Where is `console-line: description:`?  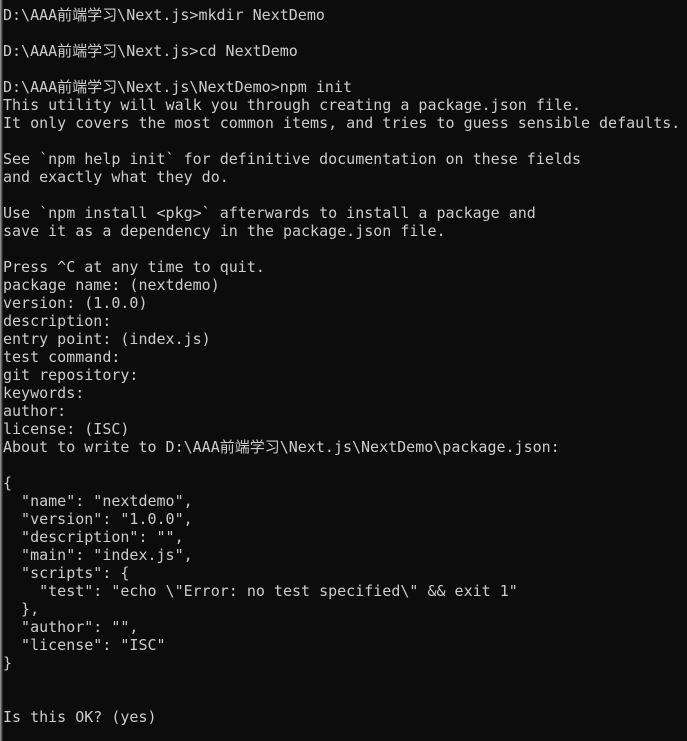
console-line: description: is located at coordinates (57, 321).